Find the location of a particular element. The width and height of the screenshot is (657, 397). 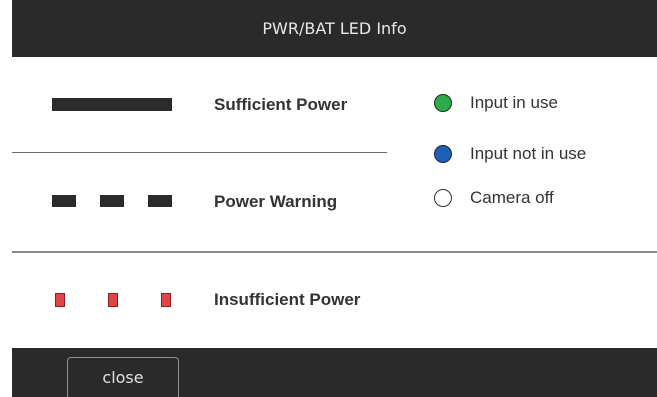

close-button: close is located at coordinates (123, 377).